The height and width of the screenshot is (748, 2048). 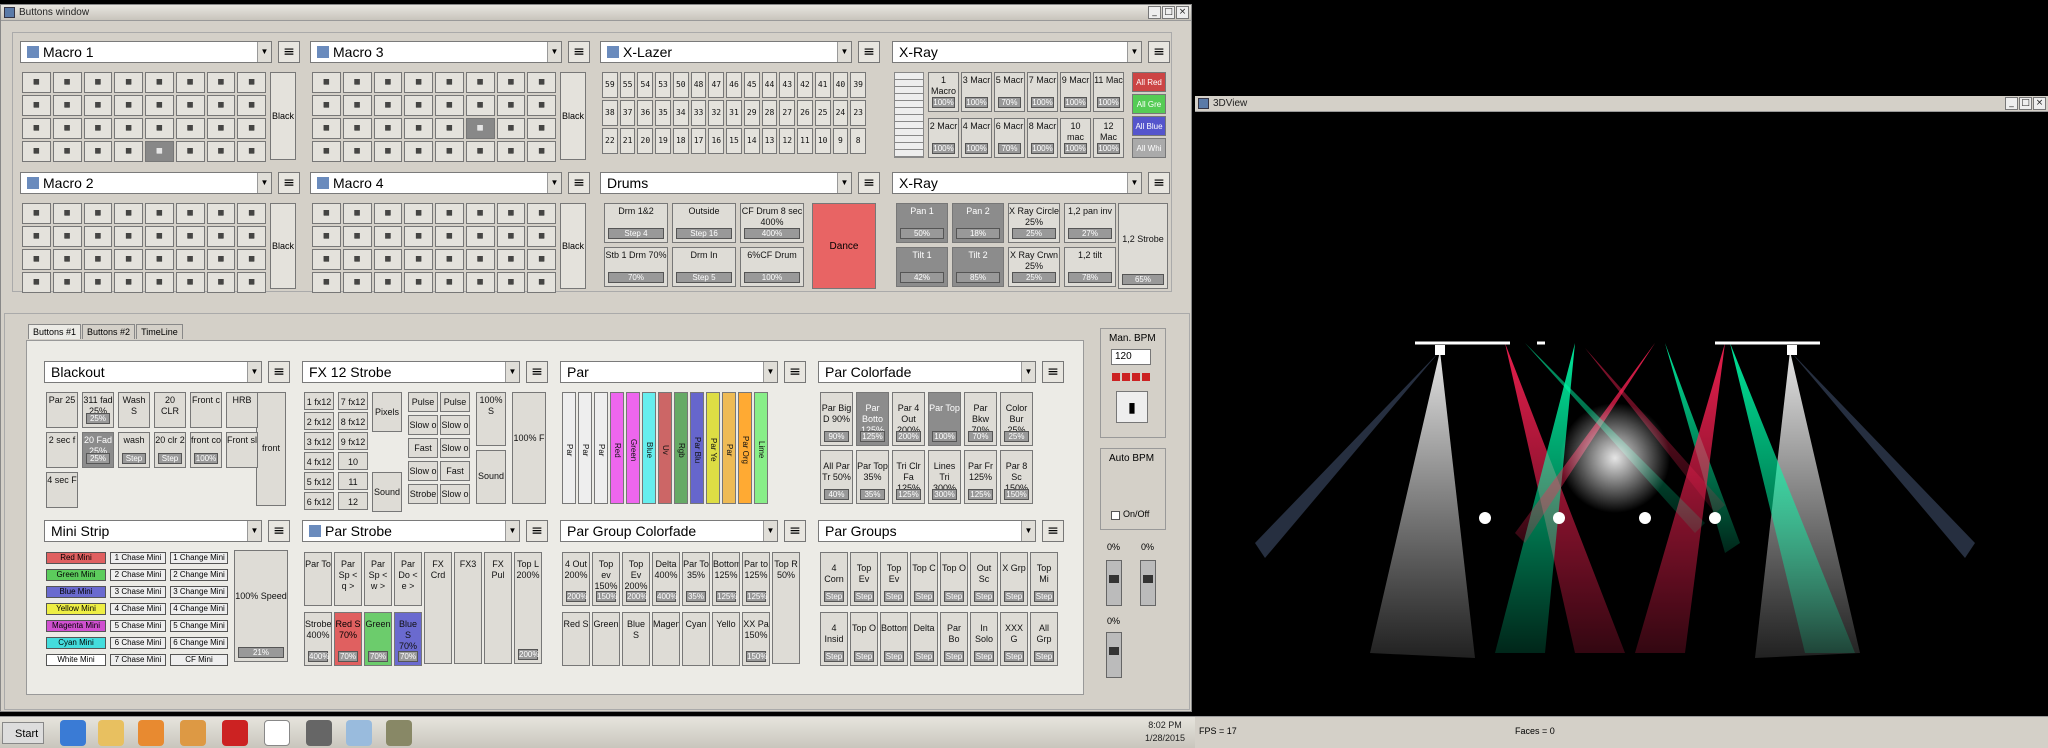 I want to click on mini-color-button: Red Mini, so click(x=76, y=558).